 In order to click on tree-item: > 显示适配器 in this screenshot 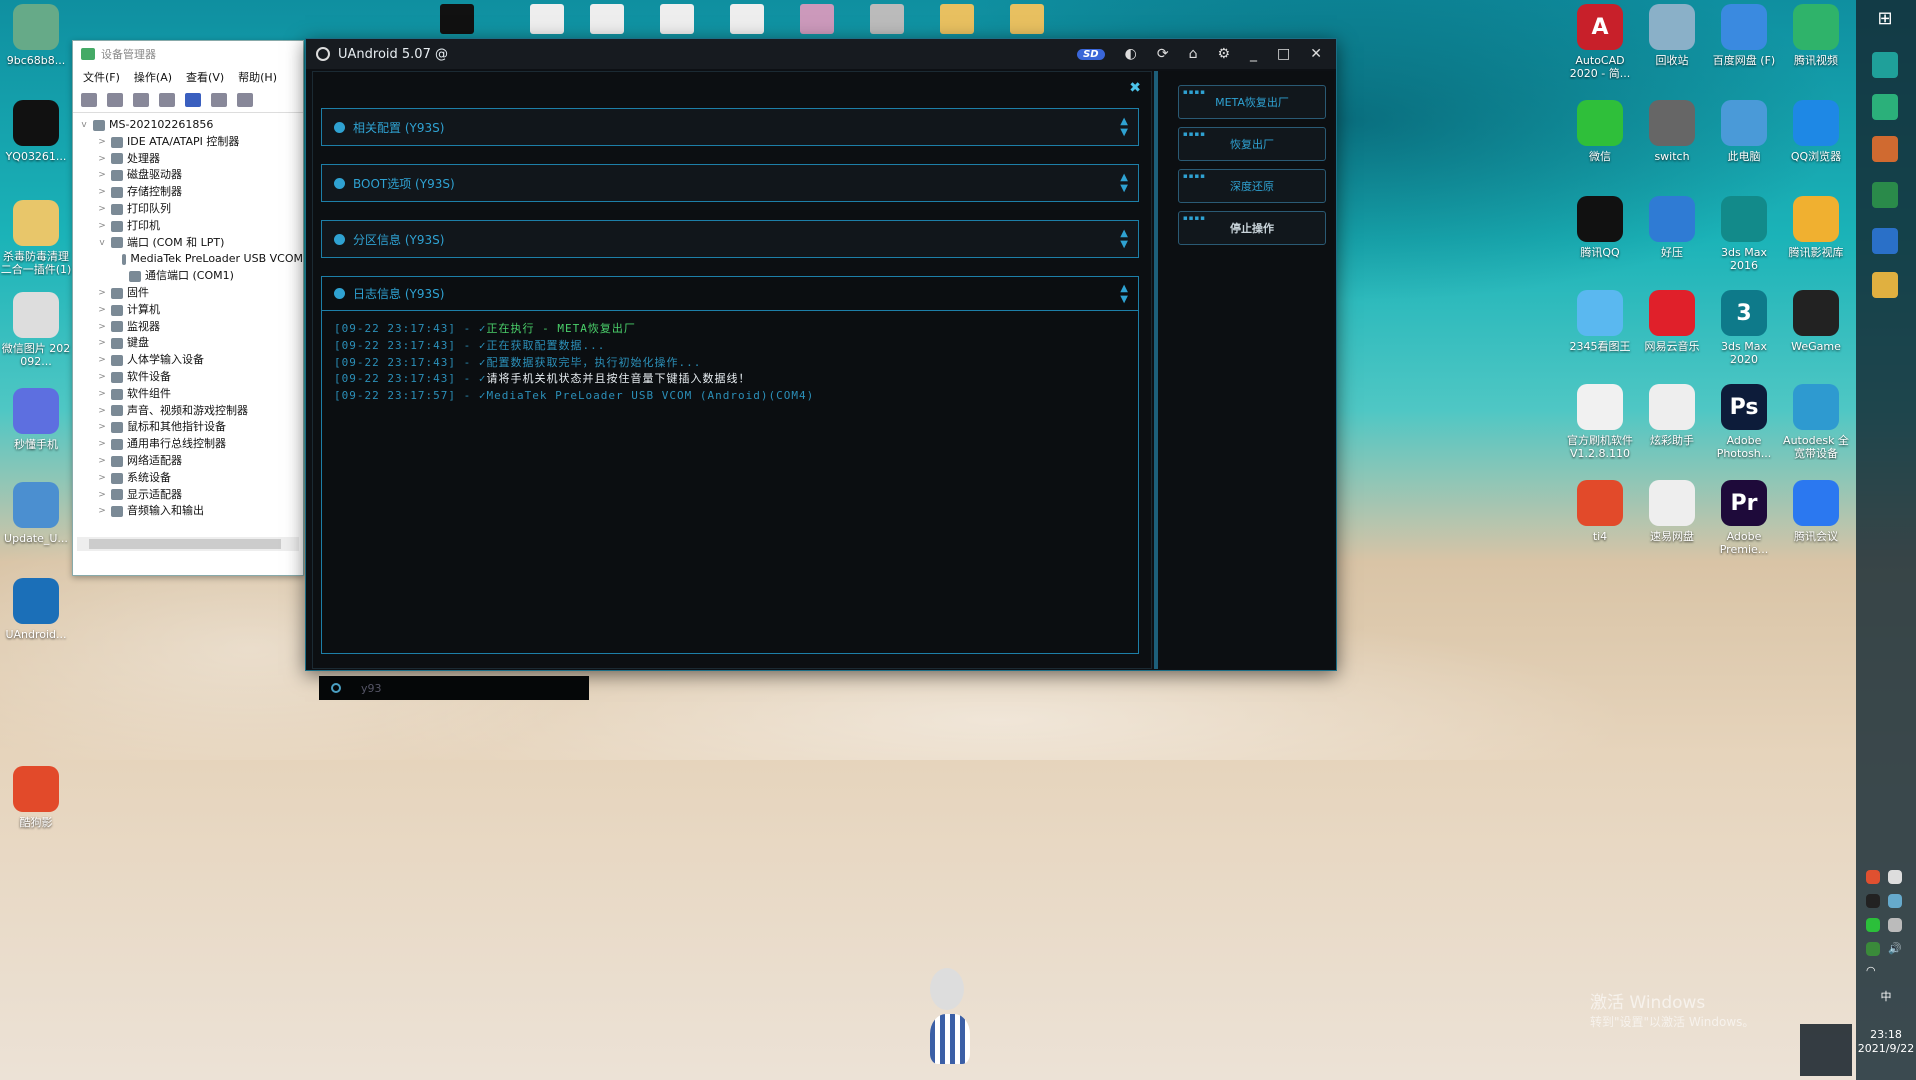, I will do `click(191, 495)`.